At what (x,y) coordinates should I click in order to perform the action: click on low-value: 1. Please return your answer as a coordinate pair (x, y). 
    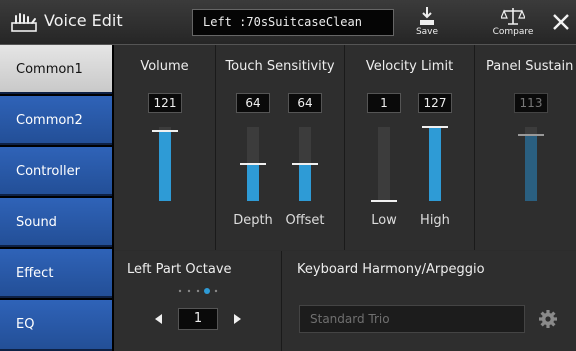
    Looking at the image, I should click on (384, 103).